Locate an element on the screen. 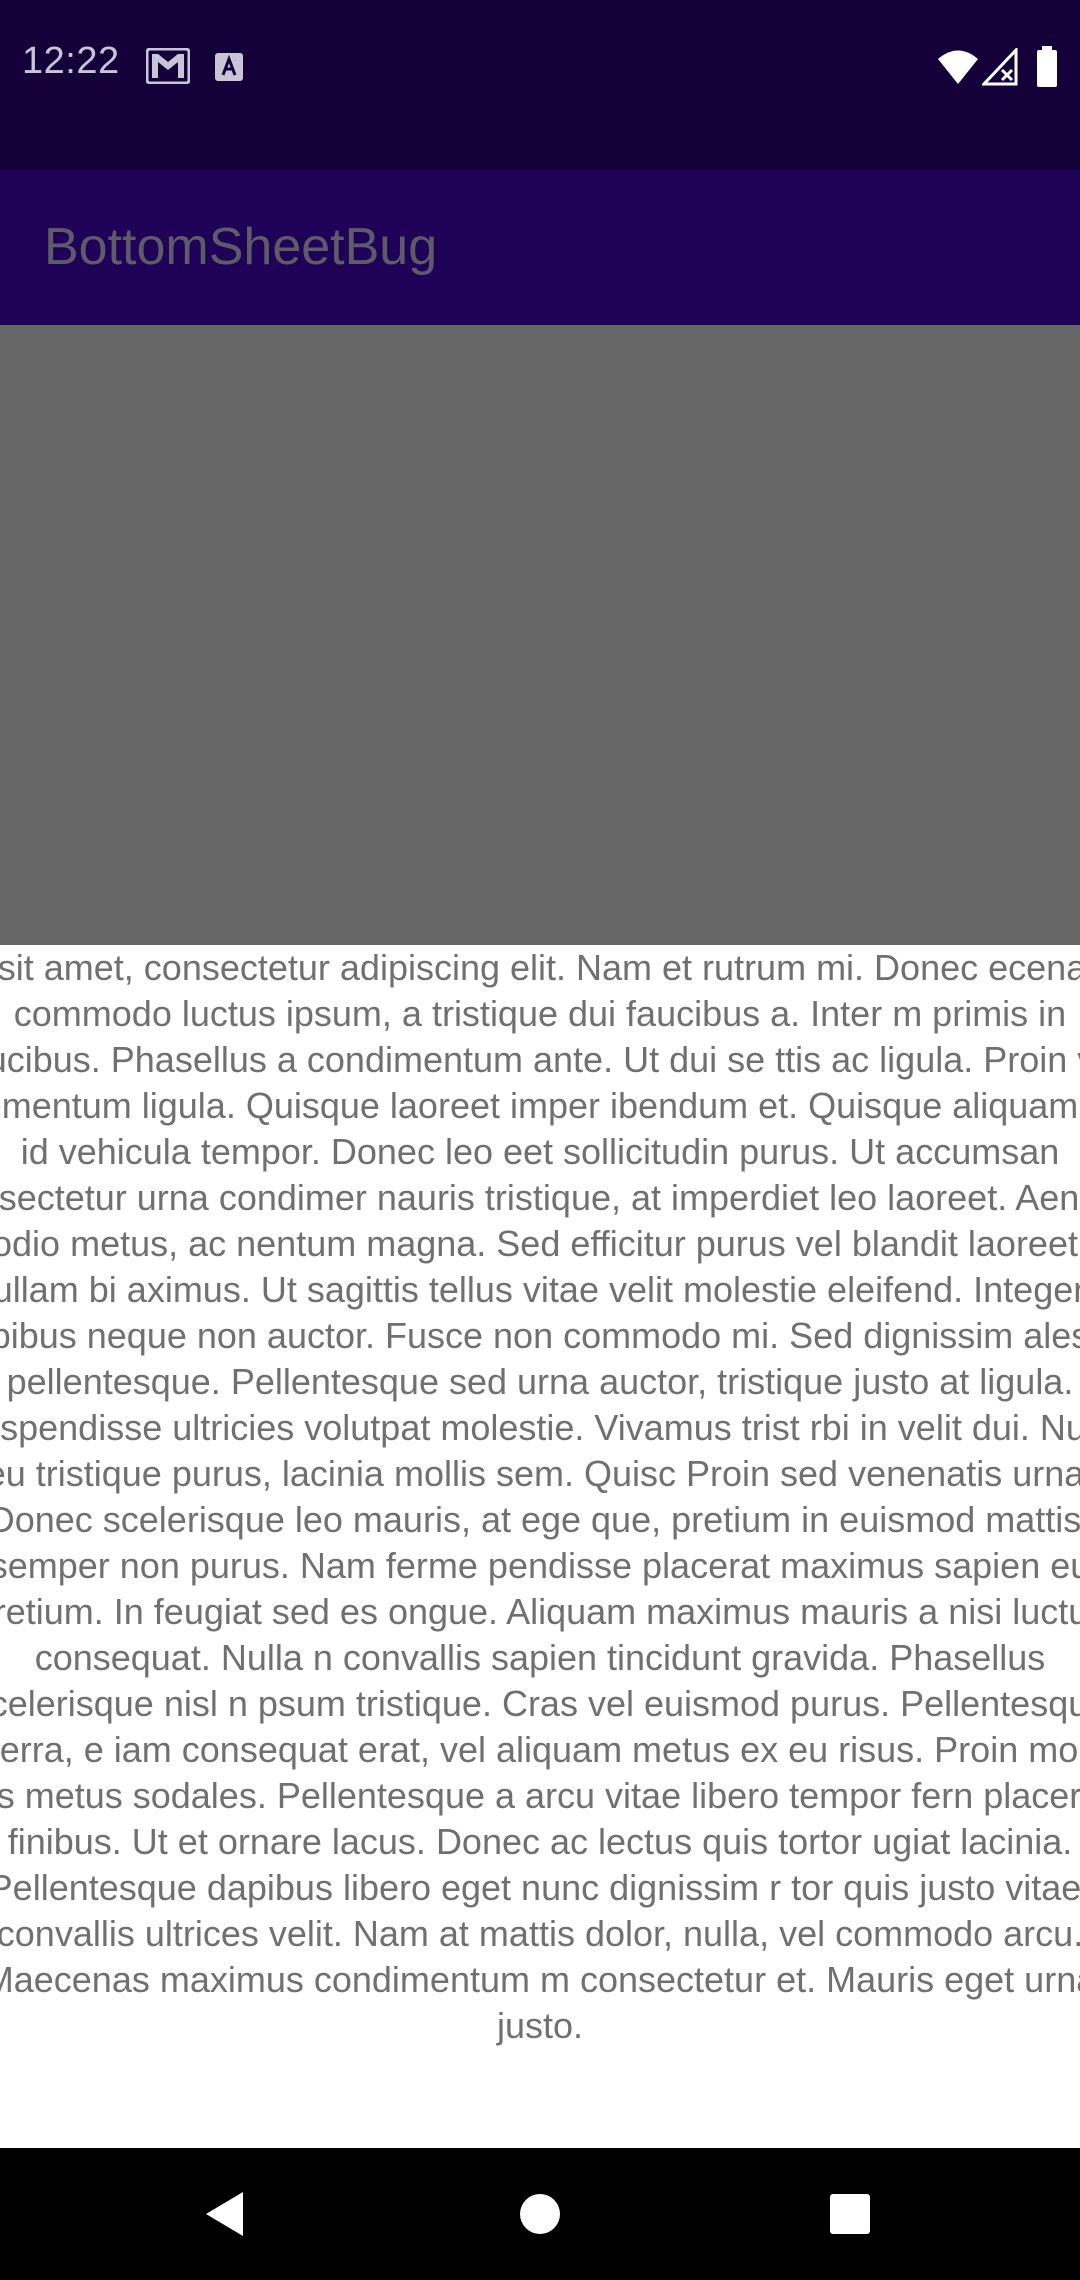  app-bar: BottomSheetBug is located at coordinates (540, 247).